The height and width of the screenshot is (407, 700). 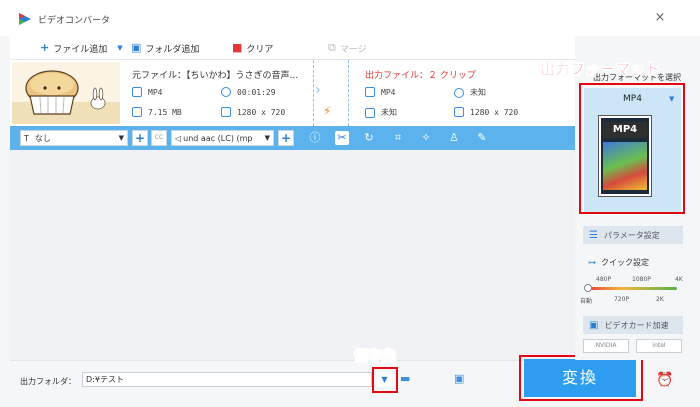 What do you see at coordinates (155, 92) in the screenshot?
I see `source-format-value: MP4` at bounding box center [155, 92].